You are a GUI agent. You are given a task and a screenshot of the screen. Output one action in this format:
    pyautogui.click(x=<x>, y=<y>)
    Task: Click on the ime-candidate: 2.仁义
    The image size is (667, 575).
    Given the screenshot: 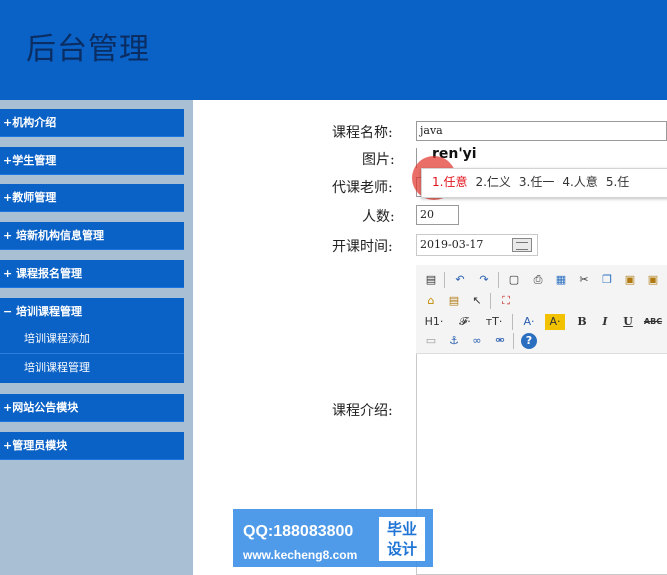 What is the action you would take?
    pyautogui.click(x=492, y=182)
    